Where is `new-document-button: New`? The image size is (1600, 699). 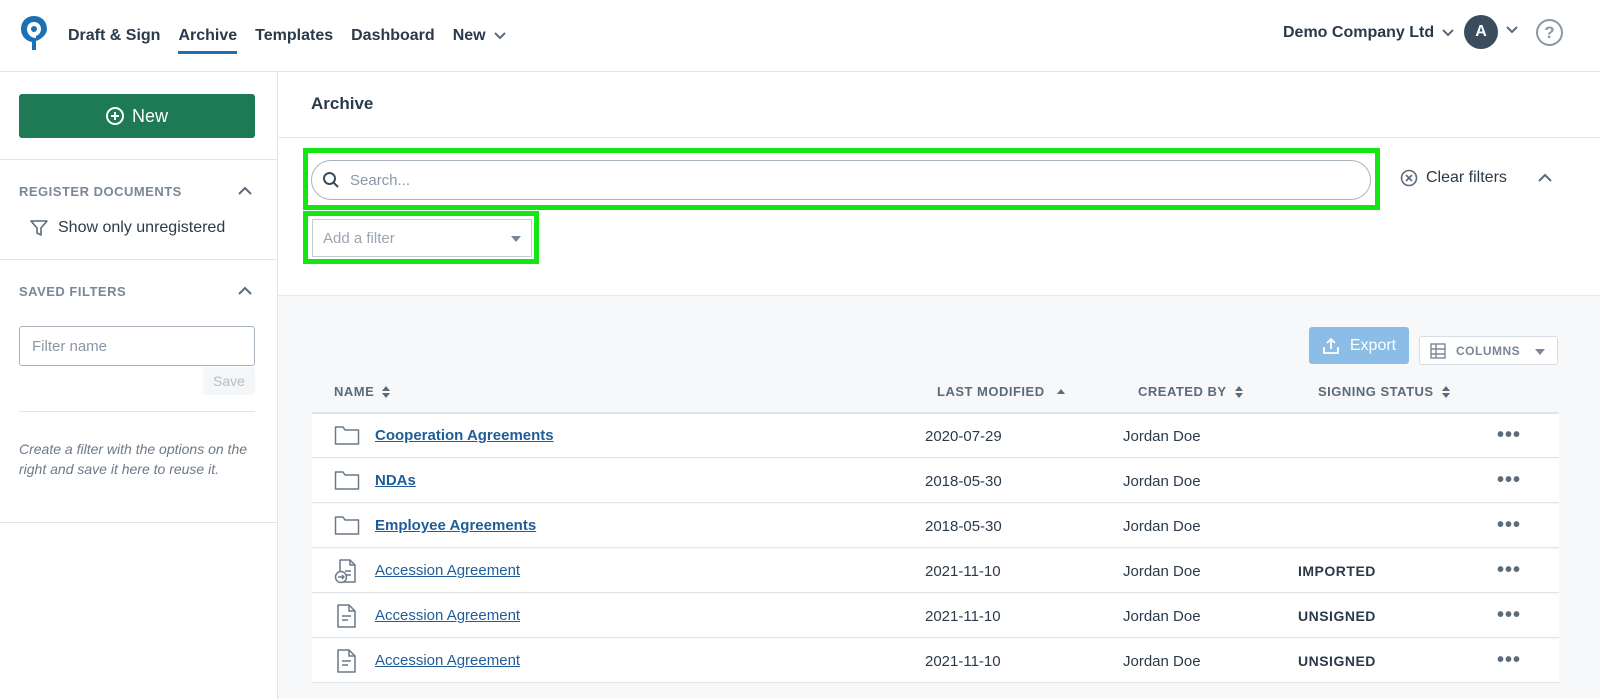
new-document-button: New is located at coordinates (137, 116).